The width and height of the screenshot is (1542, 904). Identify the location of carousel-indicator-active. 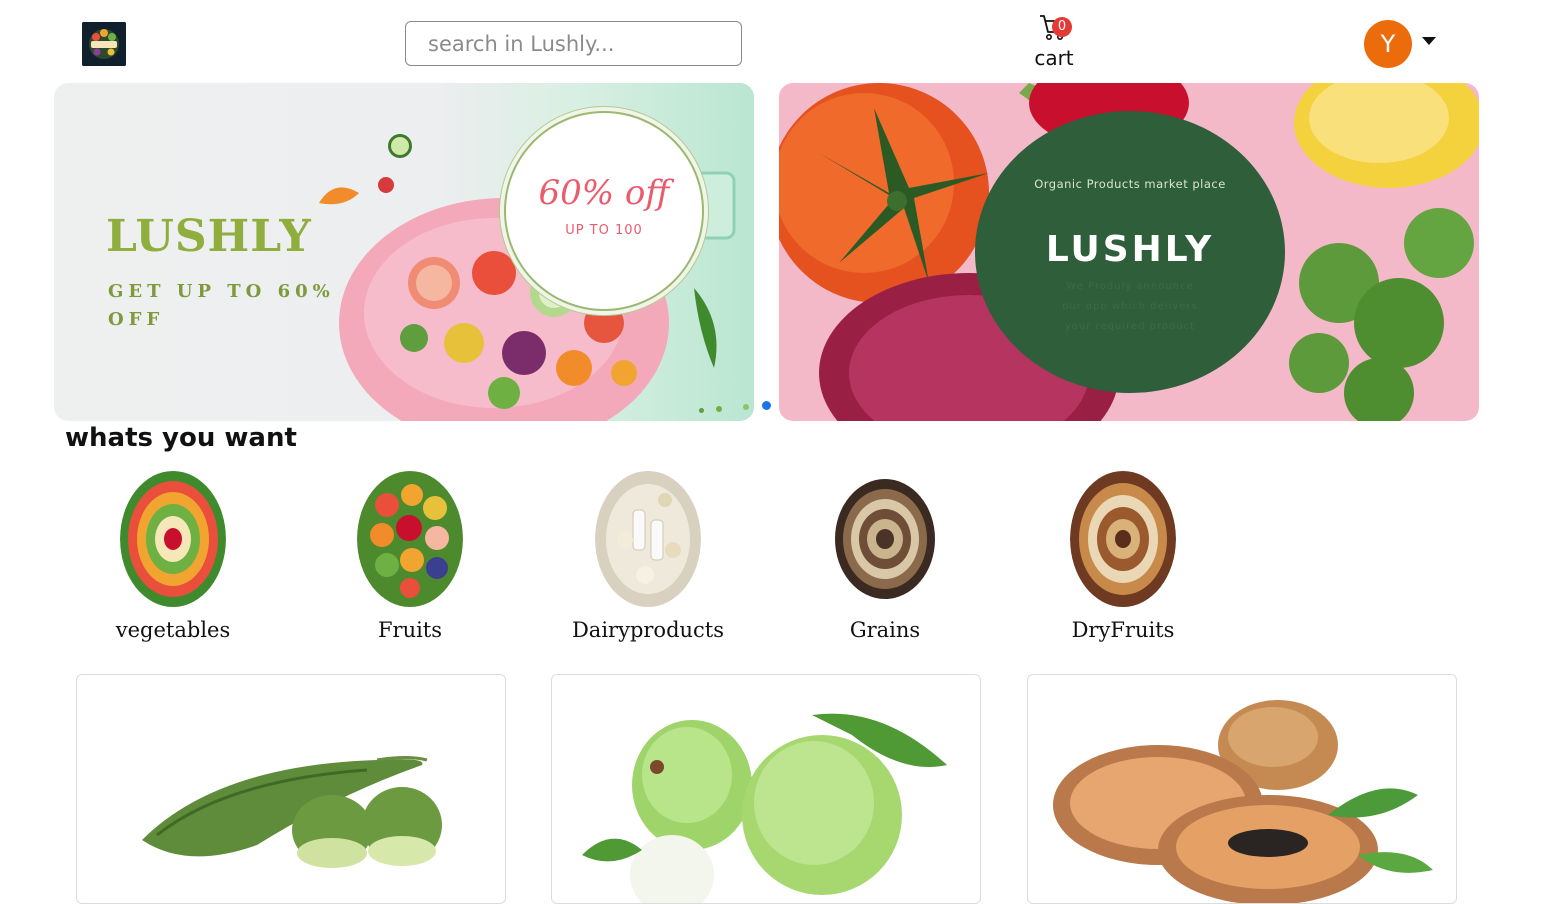
(766, 405).